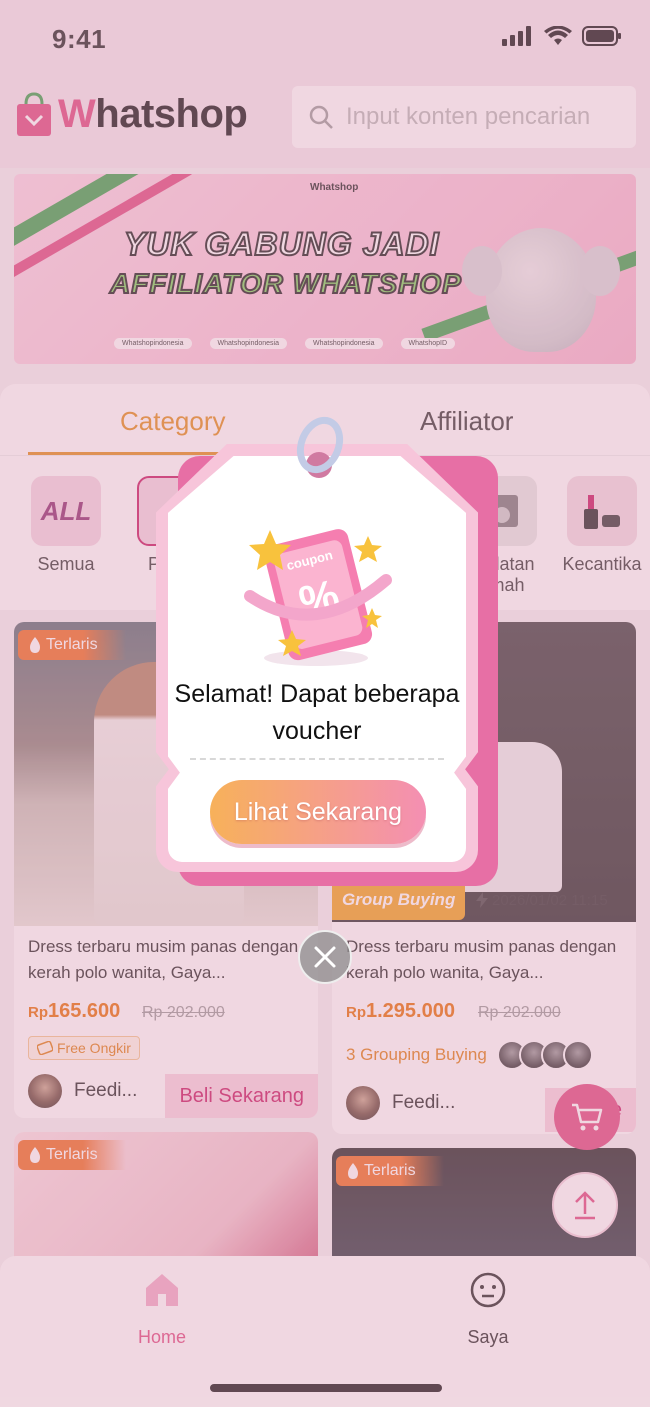 This screenshot has height=1407, width=650. Describe the element at coordinates (317, 712) in the screenshot. I see `popup-message: Selamat! Dapat beberapa voucher` at that location.